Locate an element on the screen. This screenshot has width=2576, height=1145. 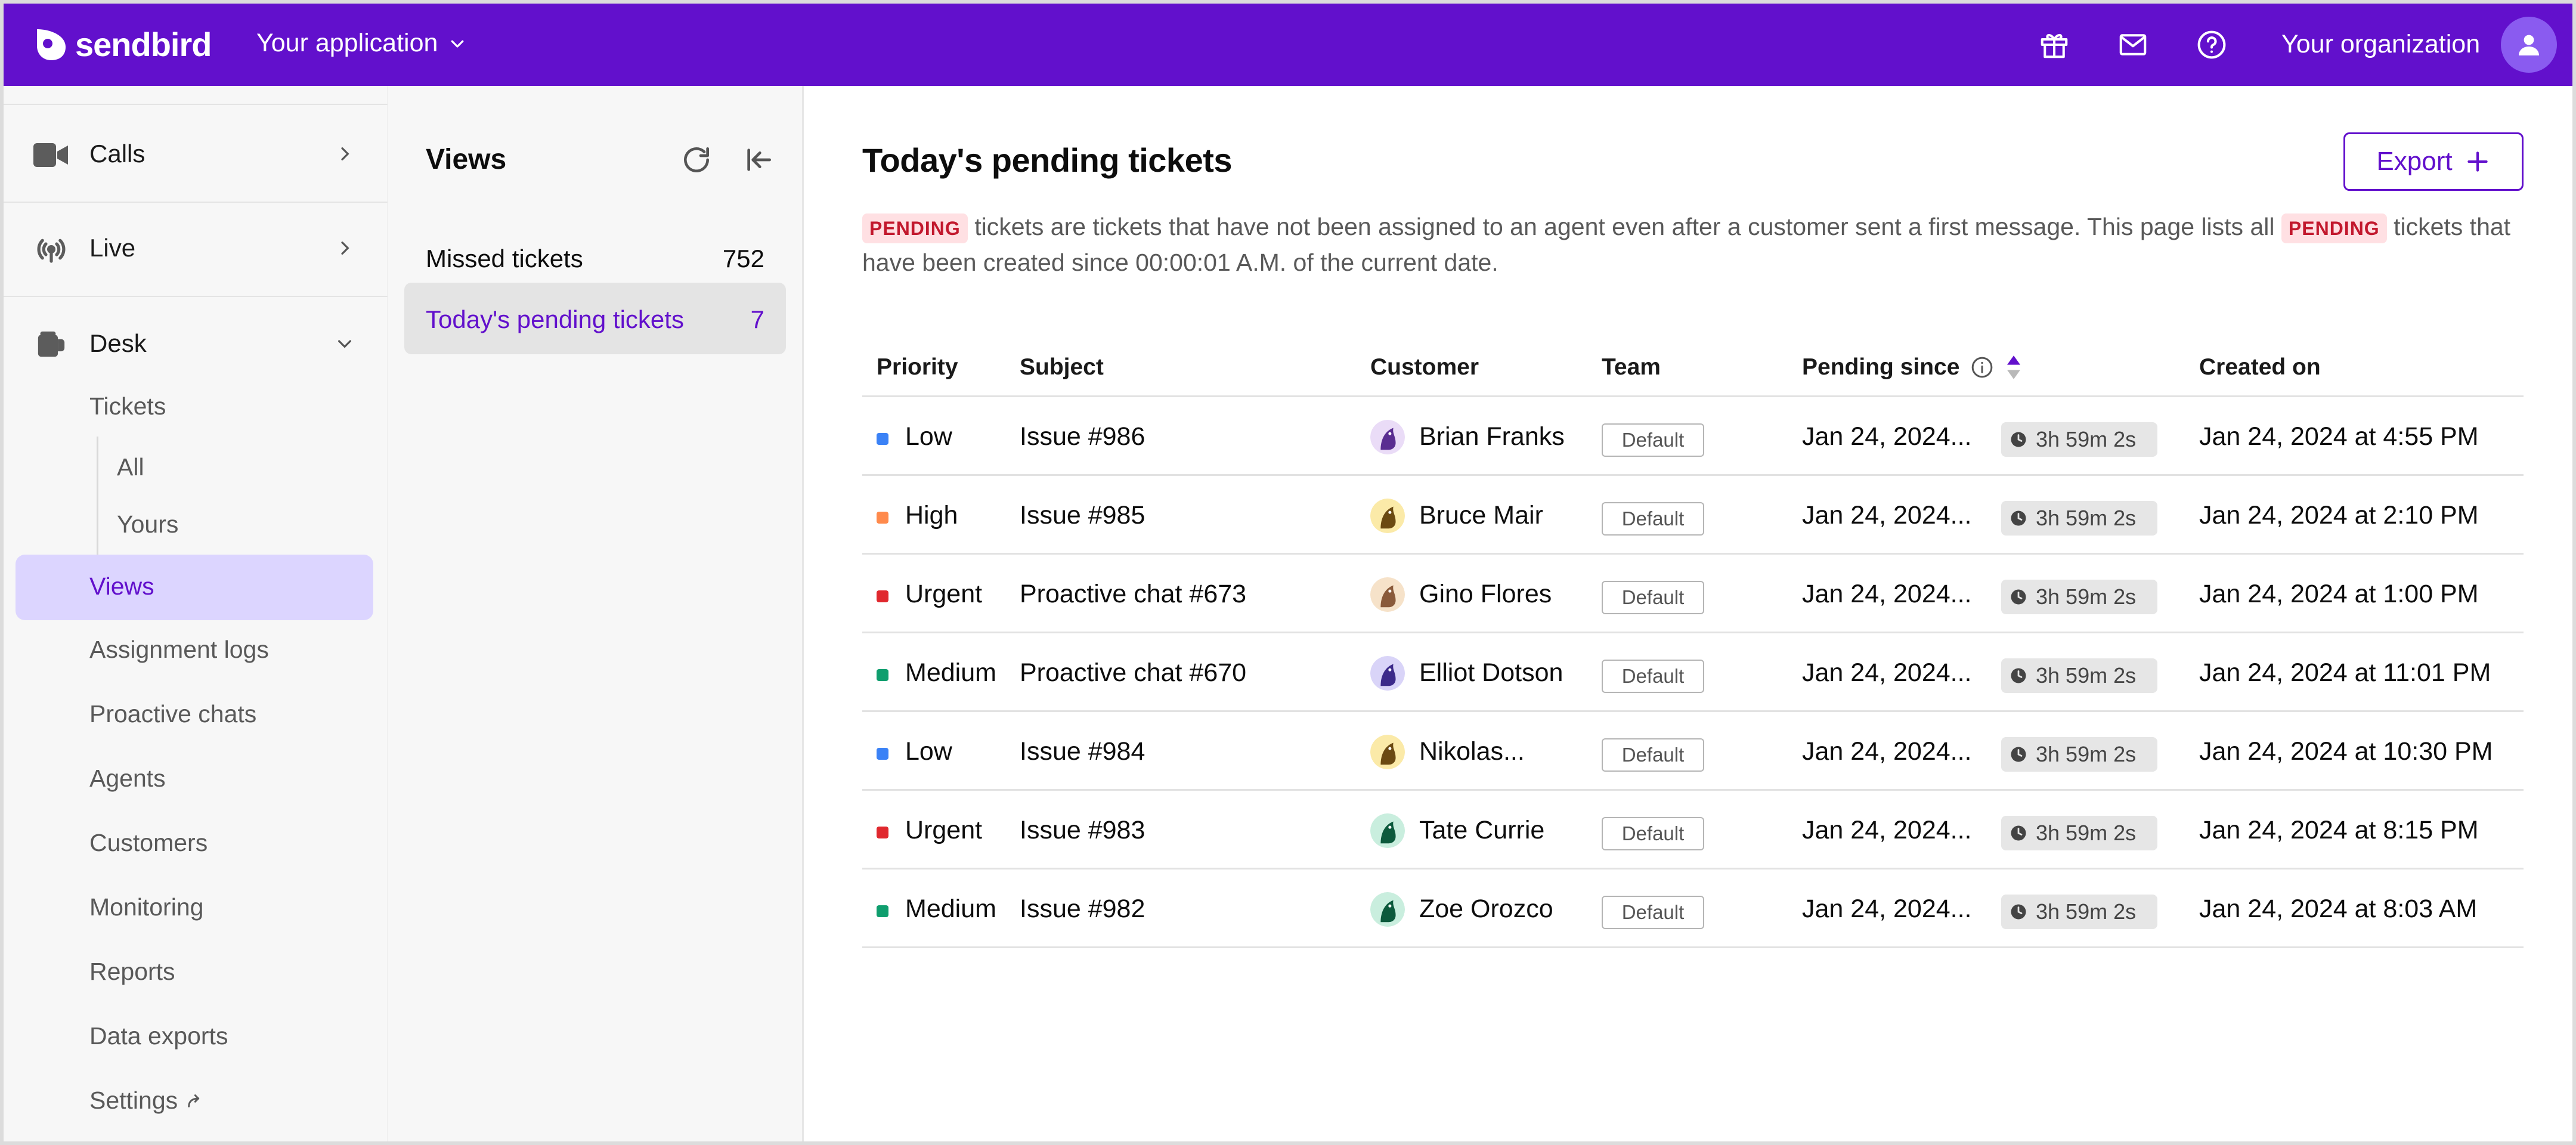
sidebar-item-tickets: Tickets is located at coordinates (127, 406).